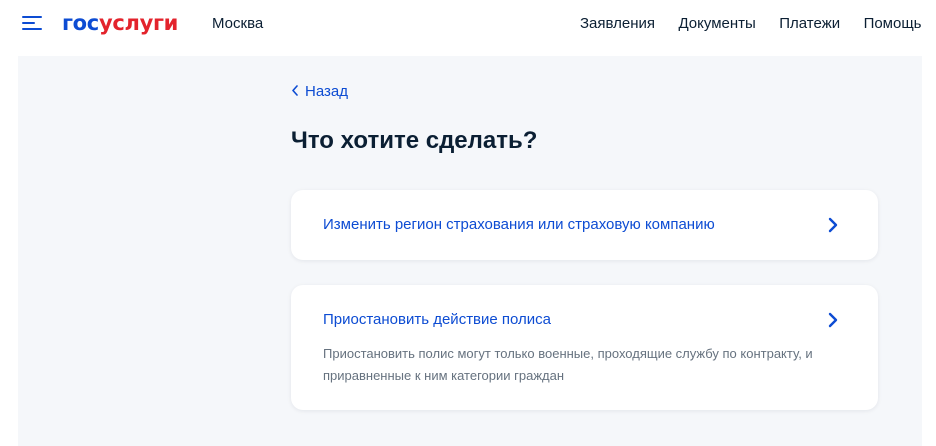  Describe the element at coordinates (120, 23) in the screenshot. I see `gosuslugi-logo: госуслуги` at that location.